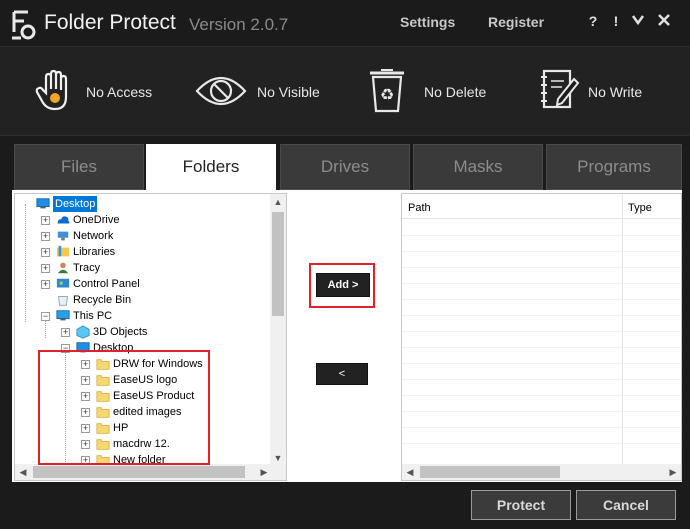 This screenshot has height=529, width=690. Describe the element at coordinates (43, 203) in the screenshot. I see `desktop-icon` at that location.